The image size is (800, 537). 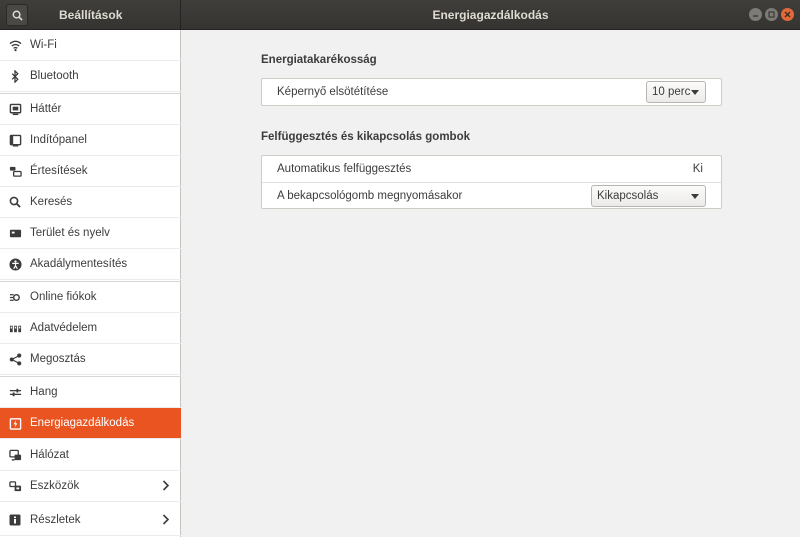 I want to click on notifications-icon, so click(x=15, y=171).